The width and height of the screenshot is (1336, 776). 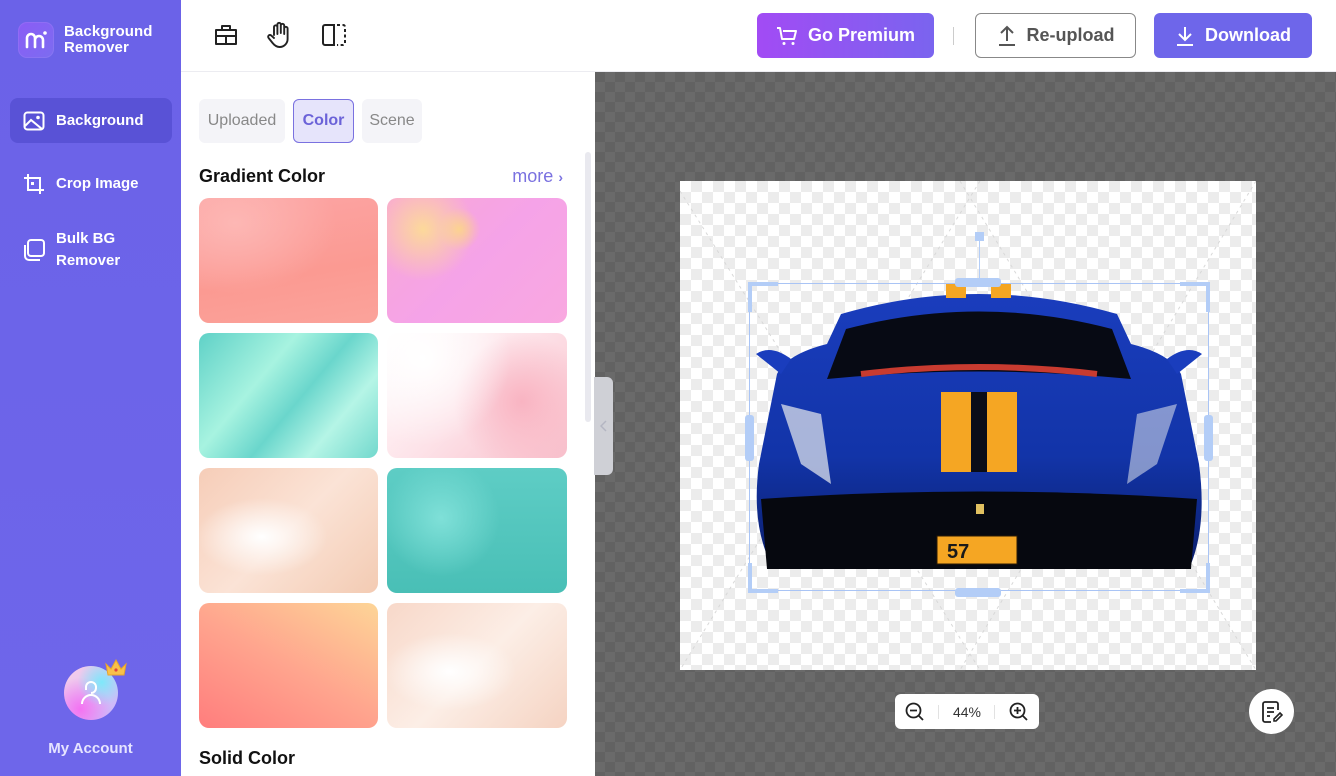 What do you see at coordinates (953, 36) in the screenshot?
I see `toolbar-divider` at bounding box center [953, 36].